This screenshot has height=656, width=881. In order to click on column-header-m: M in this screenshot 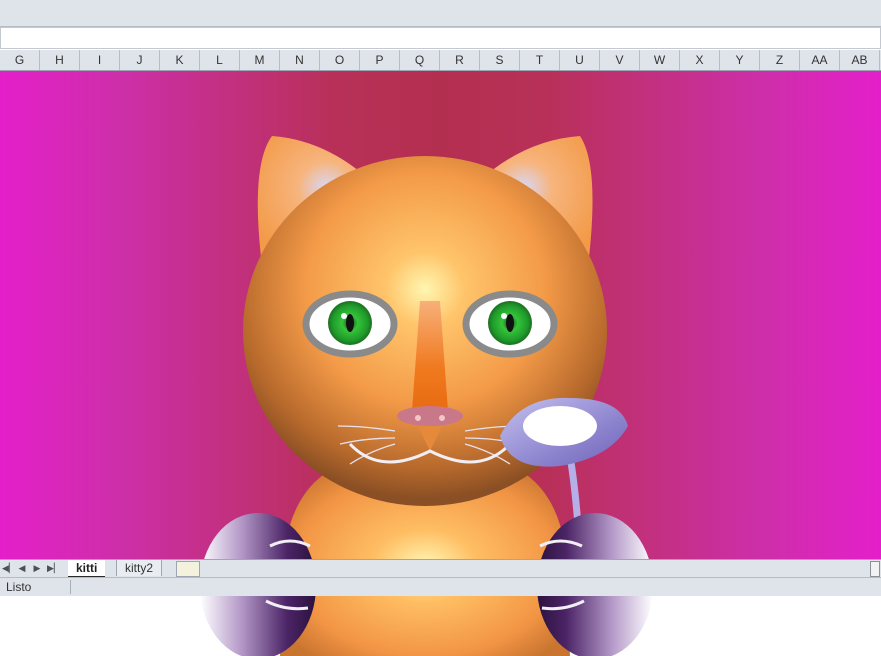, I will do `click(260, 60)`.